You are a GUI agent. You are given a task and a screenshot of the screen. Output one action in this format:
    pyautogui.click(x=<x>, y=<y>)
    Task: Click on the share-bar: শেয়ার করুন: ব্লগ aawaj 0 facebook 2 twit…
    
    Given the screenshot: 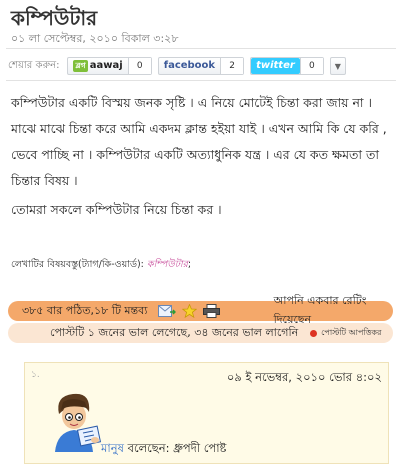 What is the action you would take?
    pyautogui.click(x=177, y=66)
    